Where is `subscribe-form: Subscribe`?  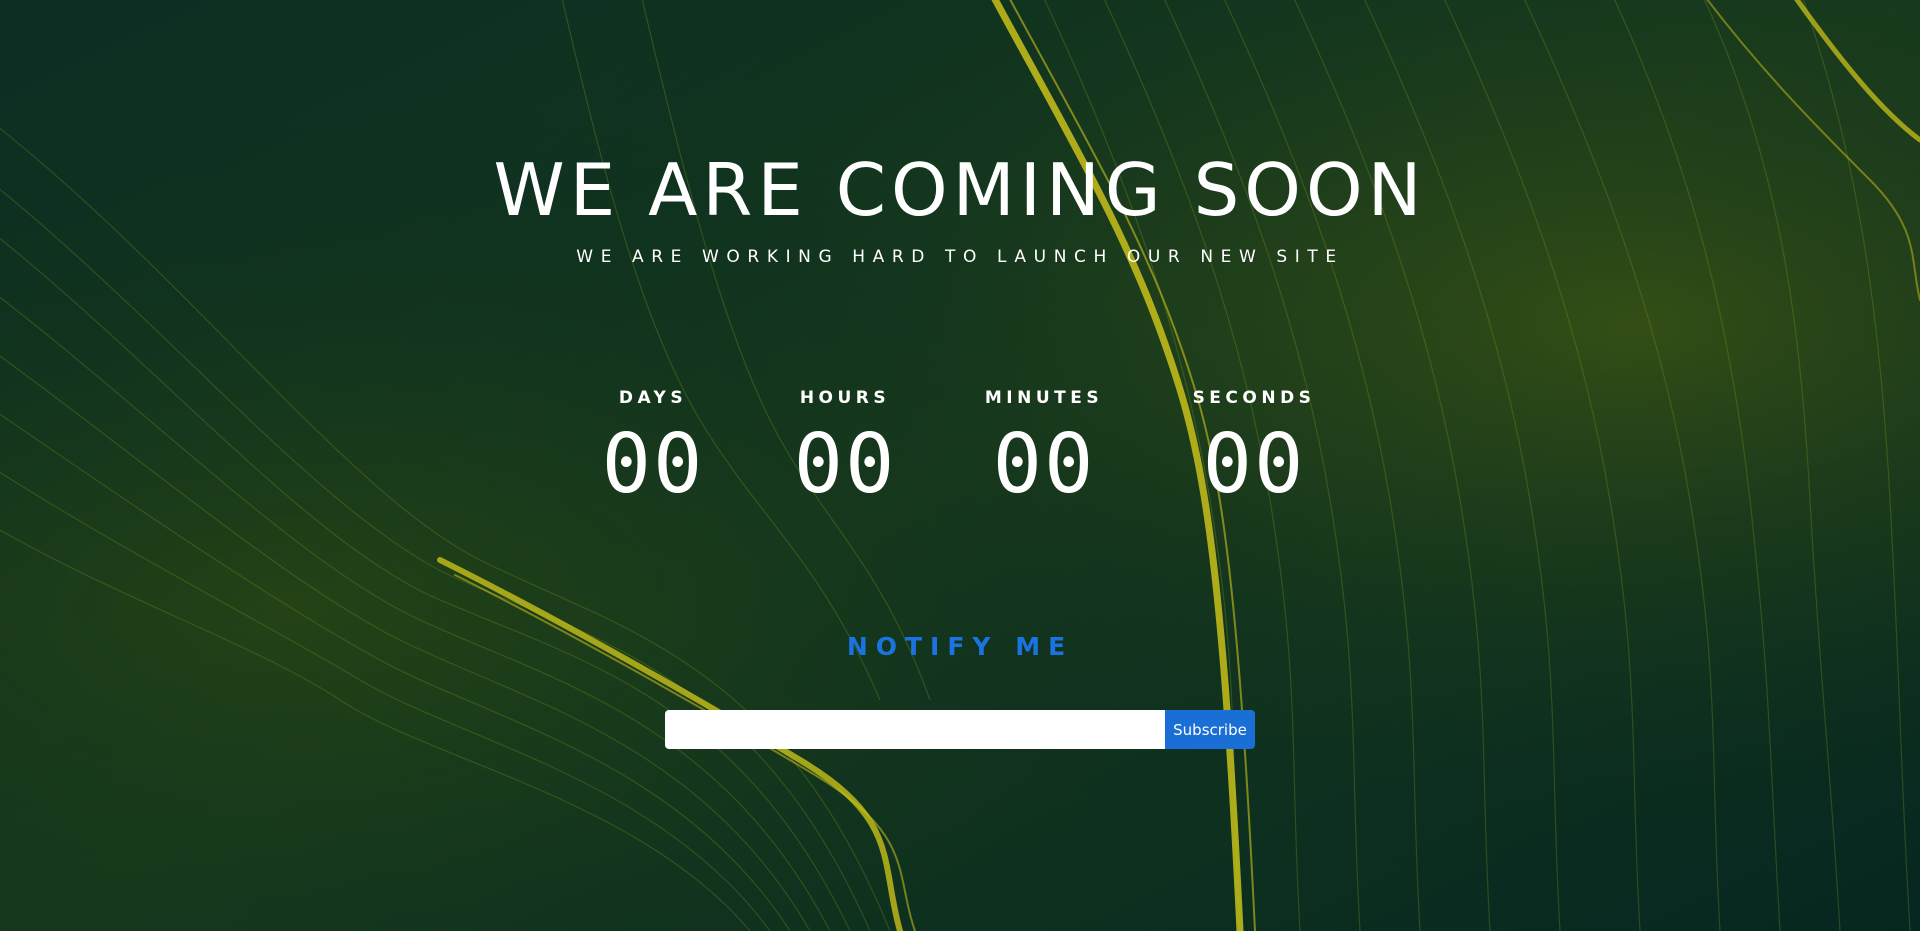
subscribe-form: Subscribe is located at coordinates (960, 729).